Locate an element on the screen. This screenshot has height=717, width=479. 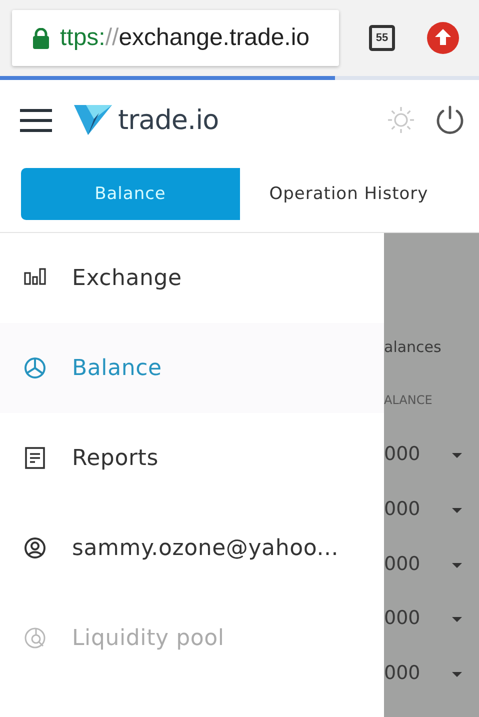
tab: Operation History is located at coordinates (349, 194).